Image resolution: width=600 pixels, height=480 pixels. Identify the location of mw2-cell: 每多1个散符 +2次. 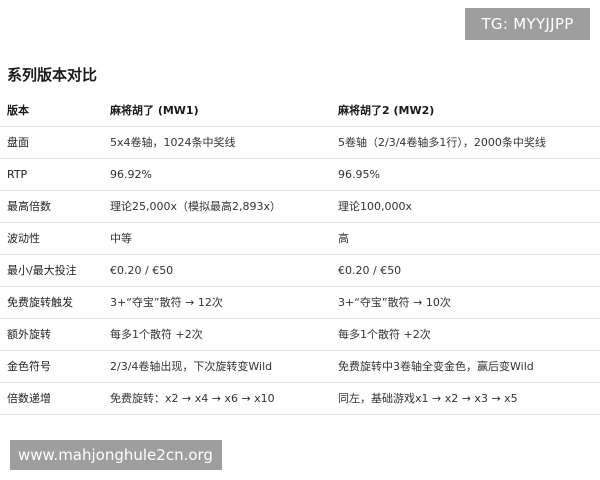
(466, 334).